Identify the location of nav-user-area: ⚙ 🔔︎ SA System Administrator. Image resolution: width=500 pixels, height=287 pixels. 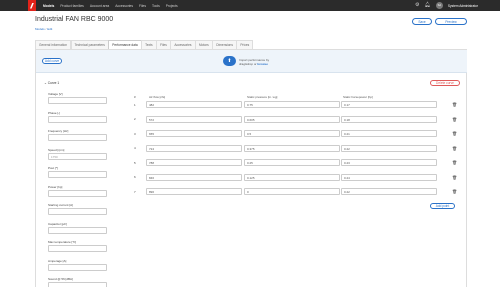
(446, 5).